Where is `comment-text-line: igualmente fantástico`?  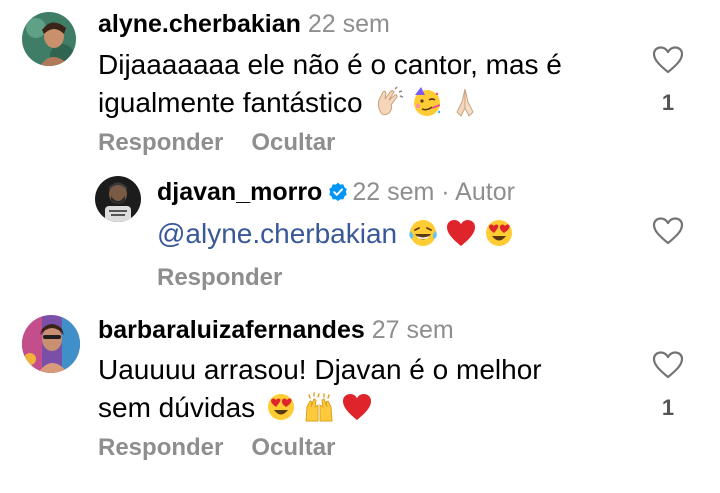
comment-text-line: igualmente fantástico is located at coordinates (230, 102).